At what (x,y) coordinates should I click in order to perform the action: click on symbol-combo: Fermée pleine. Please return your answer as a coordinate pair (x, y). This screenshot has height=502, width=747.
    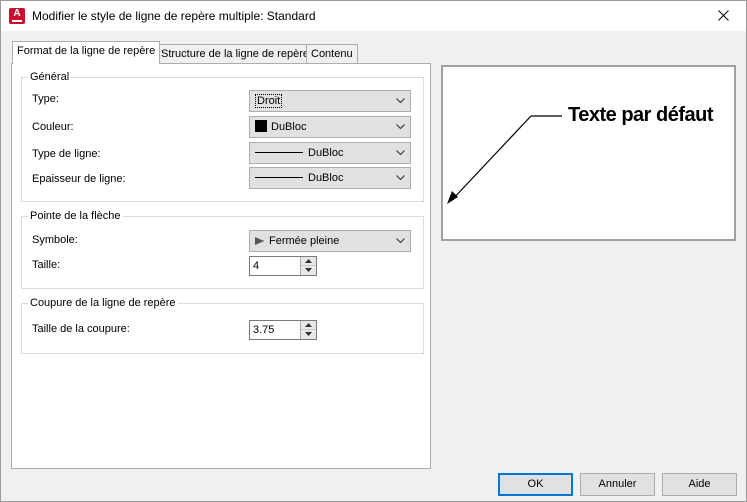
    Looking at the image, I should click on (330, 241).